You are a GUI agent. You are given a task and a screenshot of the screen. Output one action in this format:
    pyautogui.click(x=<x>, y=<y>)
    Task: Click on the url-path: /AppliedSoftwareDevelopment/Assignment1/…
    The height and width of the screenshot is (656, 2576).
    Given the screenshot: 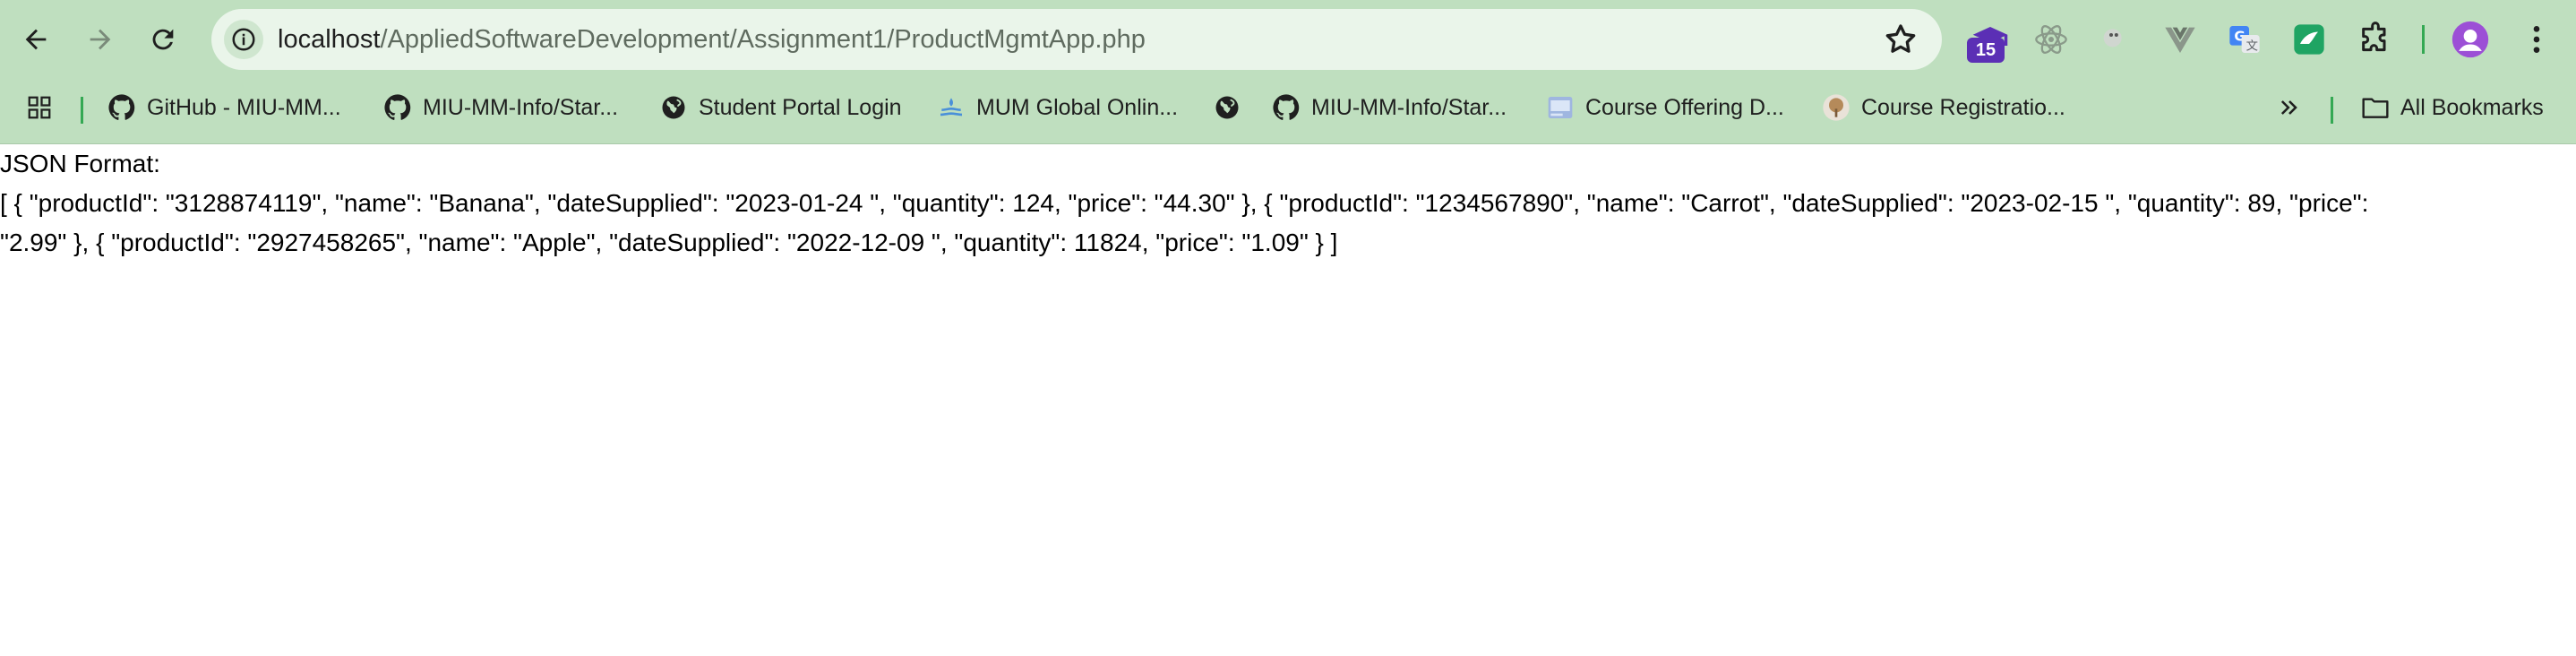 What is the action you would take?
    pyautogui.click(x=763, y=39)
    